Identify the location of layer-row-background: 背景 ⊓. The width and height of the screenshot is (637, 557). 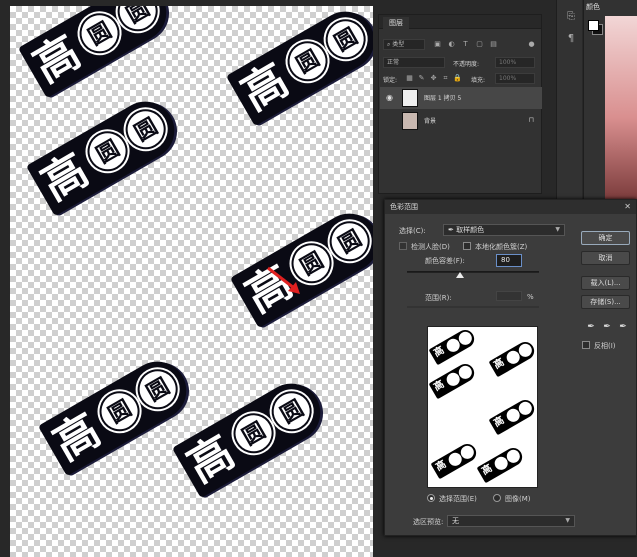
(461, 121).